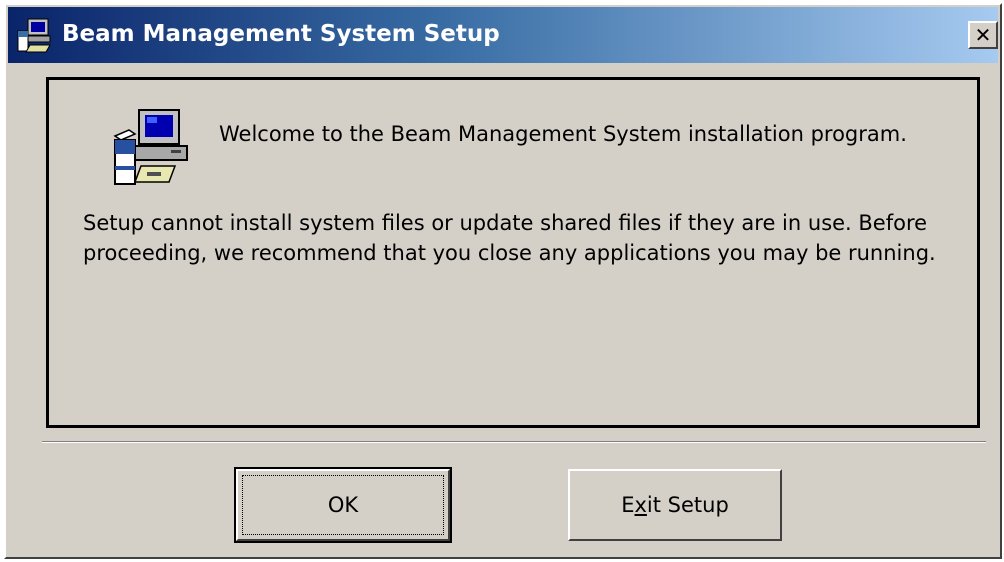  I want to click on close-icon: ✕, so click(983, 35).